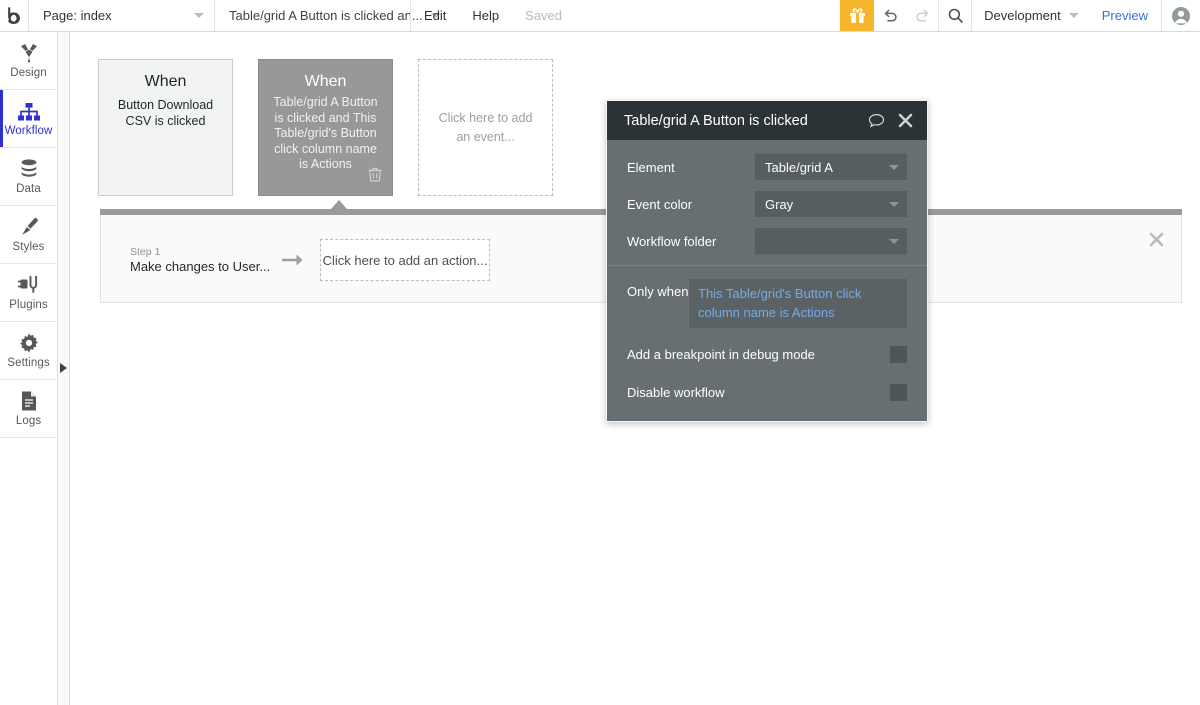 This screenshot has width=1200, height=705. Describe the element at coordinates (28, 131) in the screenshot. I see `sidebar-item-label: Workflow` at that location.